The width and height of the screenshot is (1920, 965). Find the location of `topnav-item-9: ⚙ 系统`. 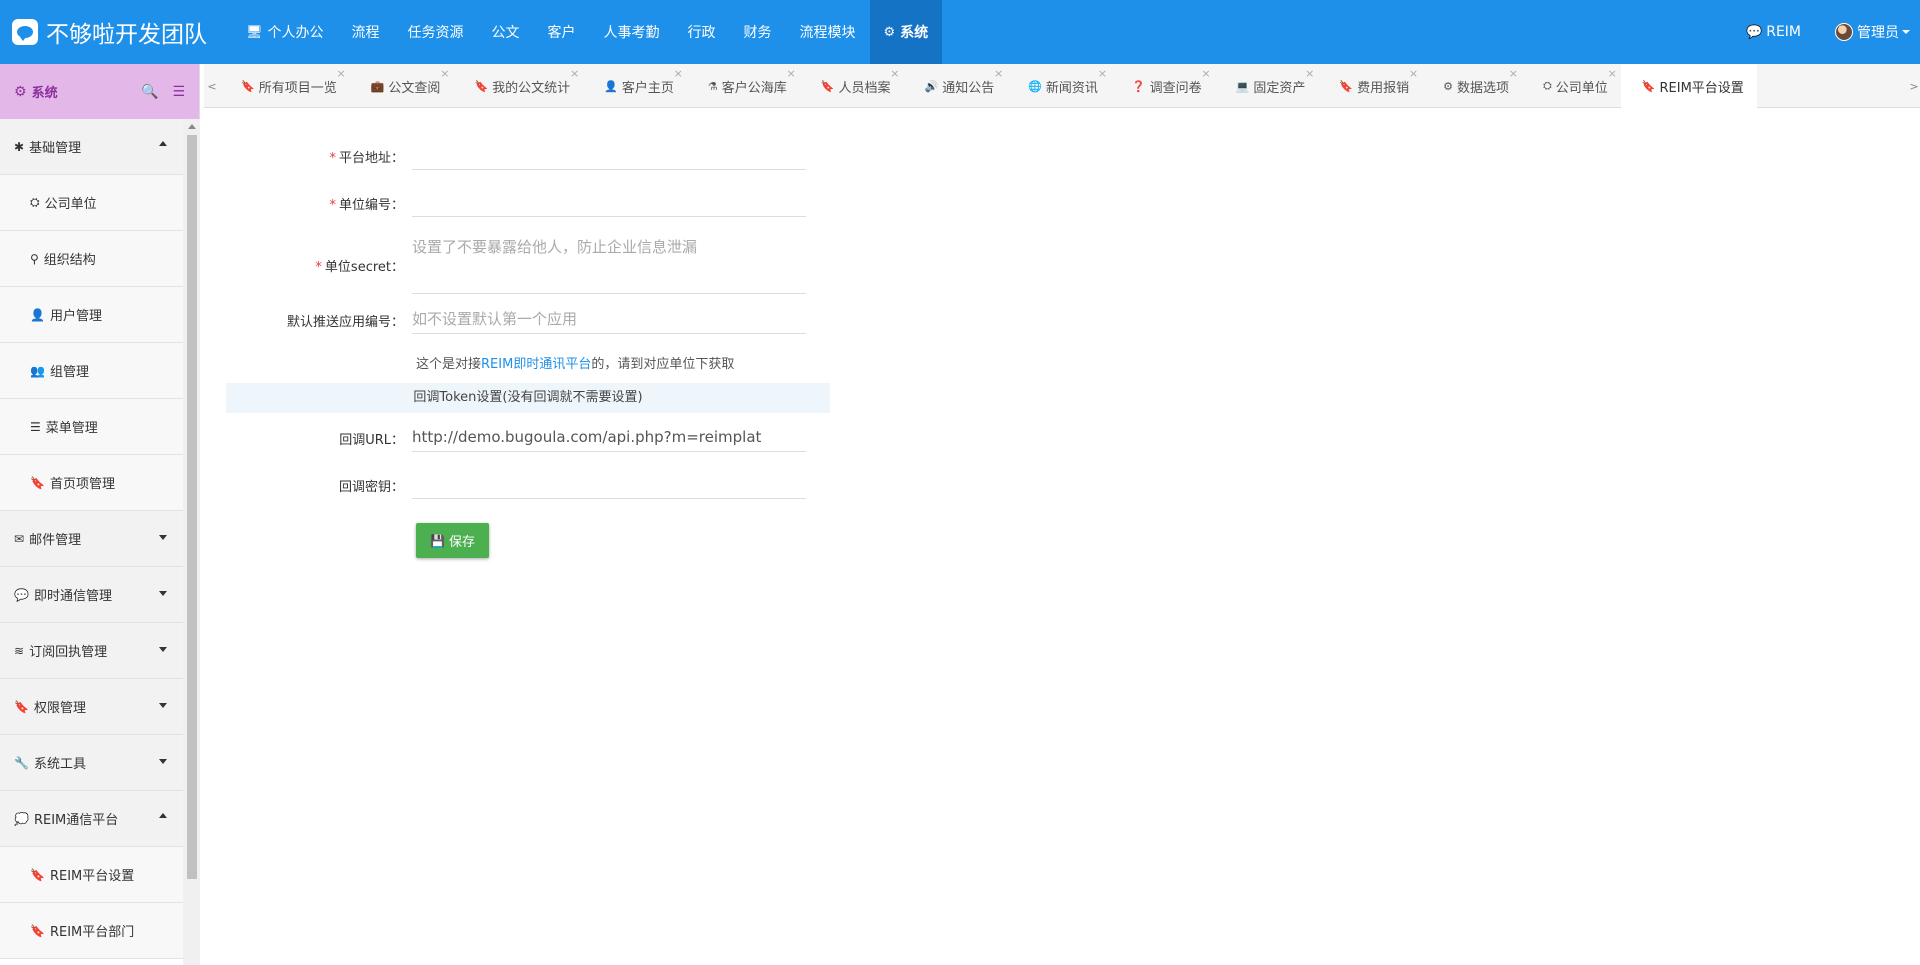

topnav-item-9: ⚙ 系统 is located at coordinates (906, 32).